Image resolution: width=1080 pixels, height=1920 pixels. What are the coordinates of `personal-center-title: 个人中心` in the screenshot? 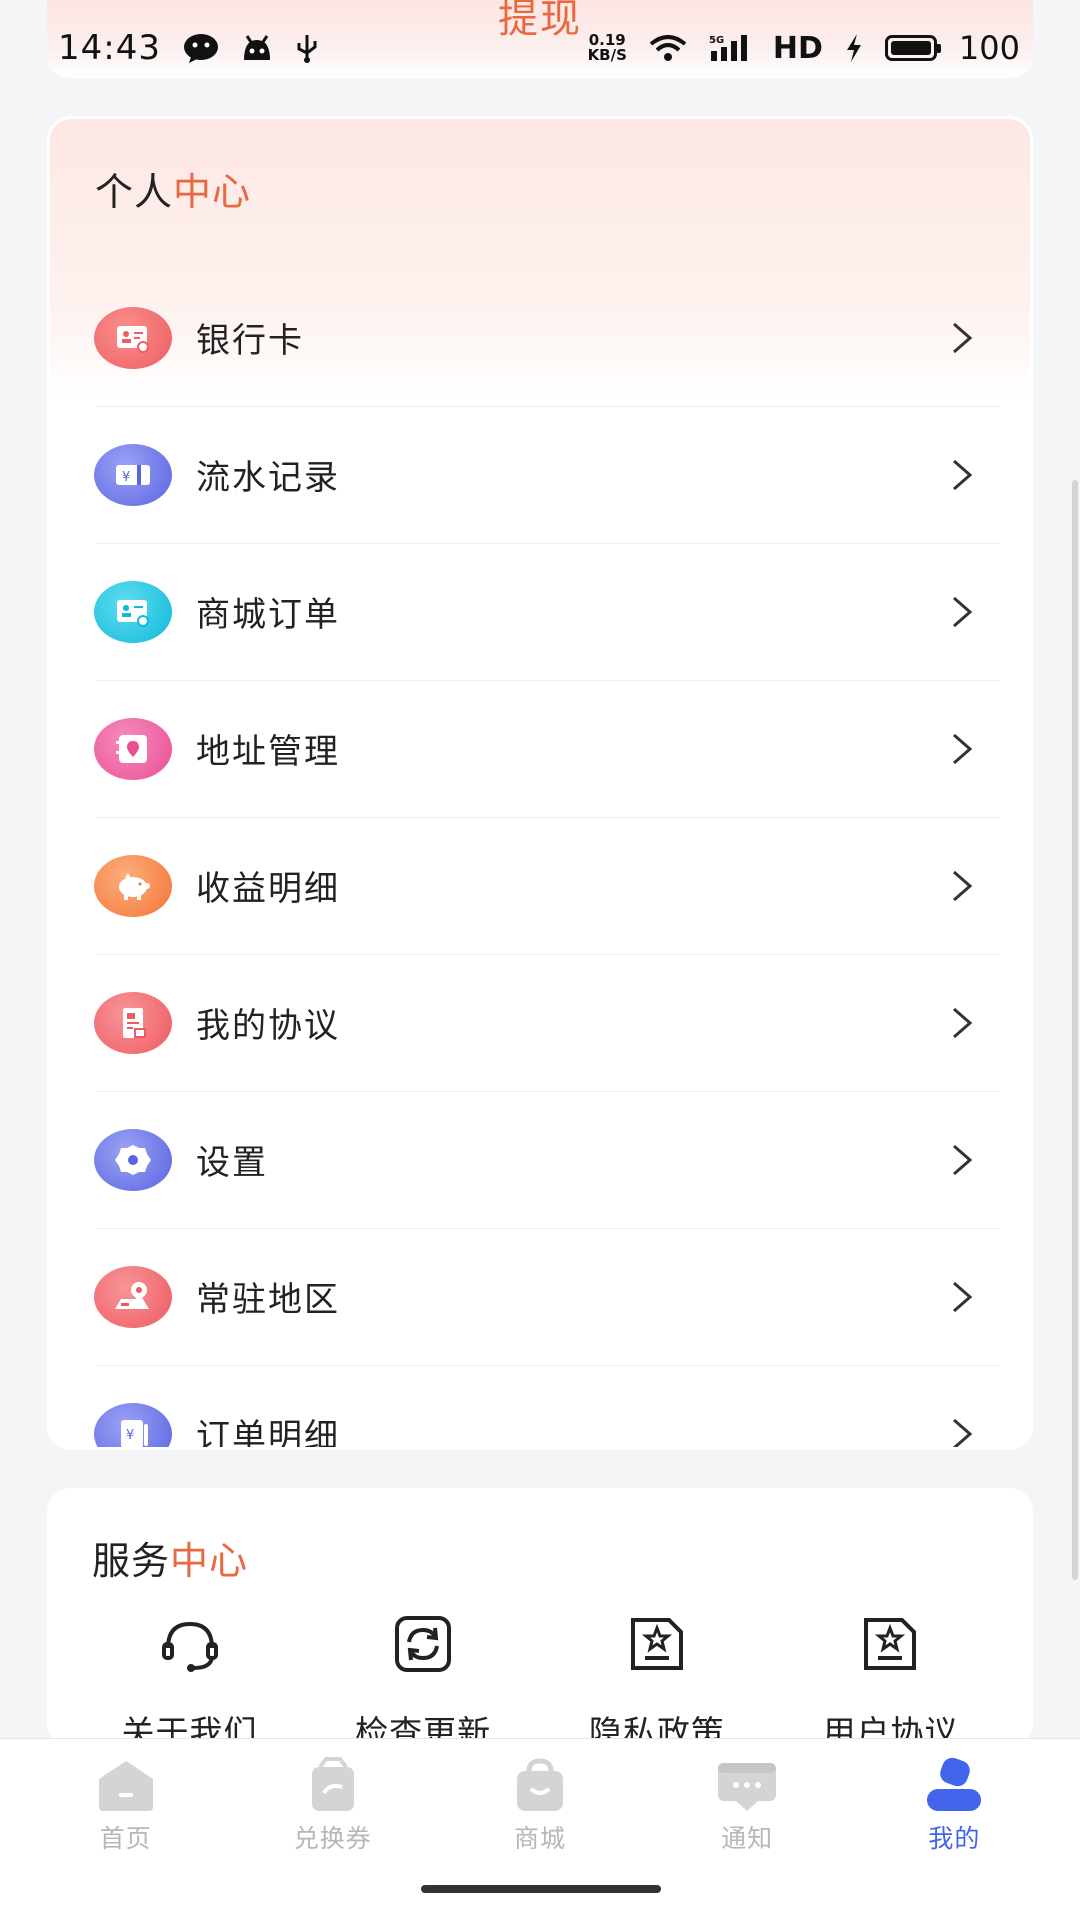 It's located at (173, 192).